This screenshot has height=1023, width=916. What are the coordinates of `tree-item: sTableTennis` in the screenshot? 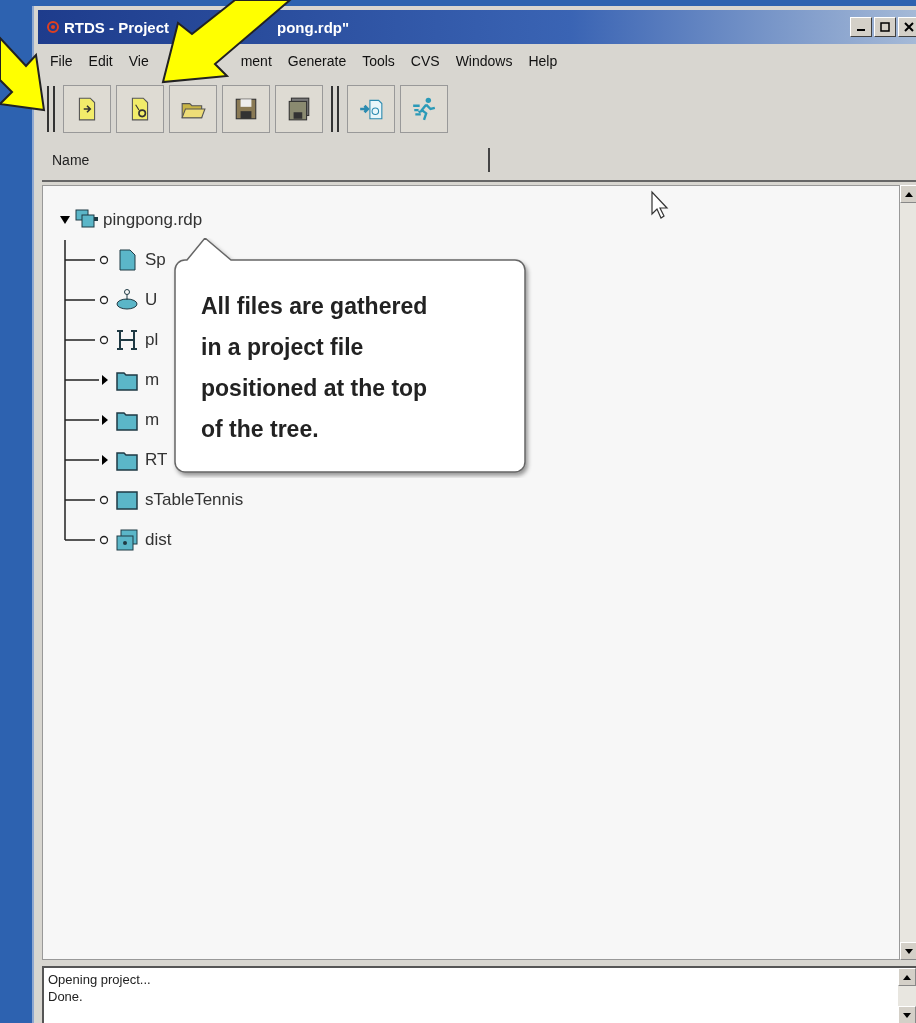 It's located at (194, 500).